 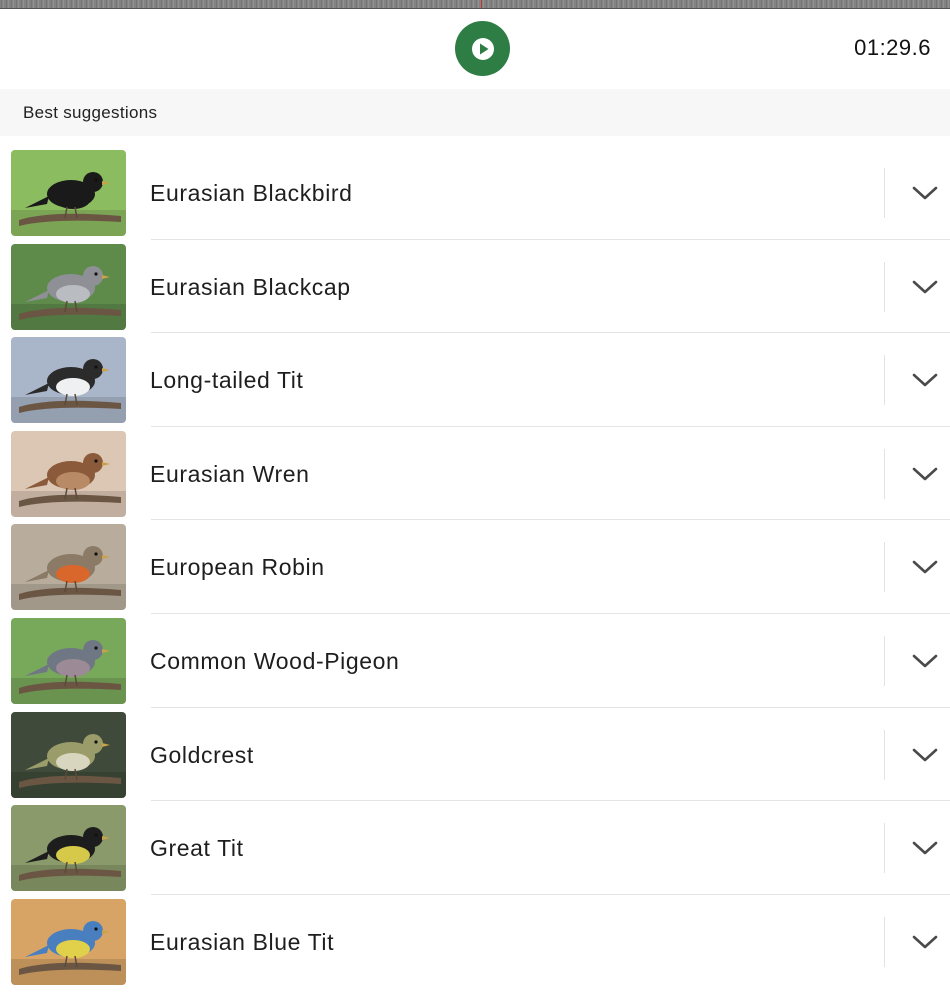 I want to click on suggestion-row: Eurasian Blue Tit, so click(x=475, y=935).